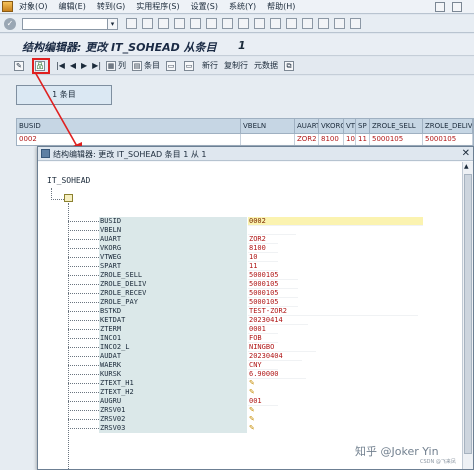 This screenshot has width=474, height=470. I want to click on close-icon: ✕, so click(466, 153).